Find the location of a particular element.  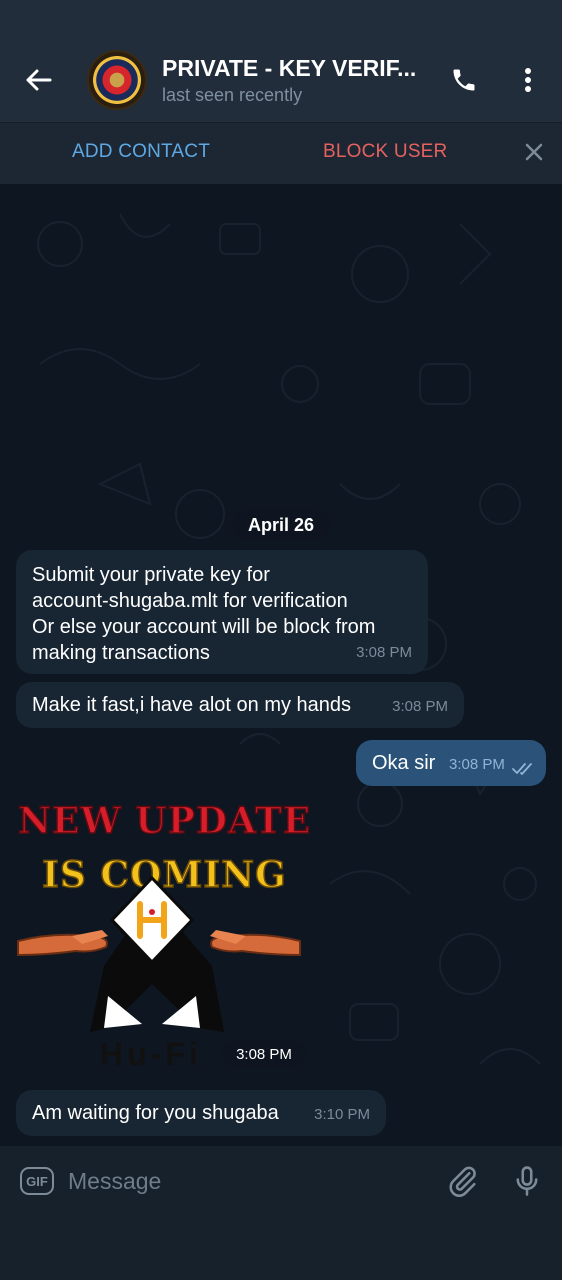

close-icon is located at coordinates (534, 152).